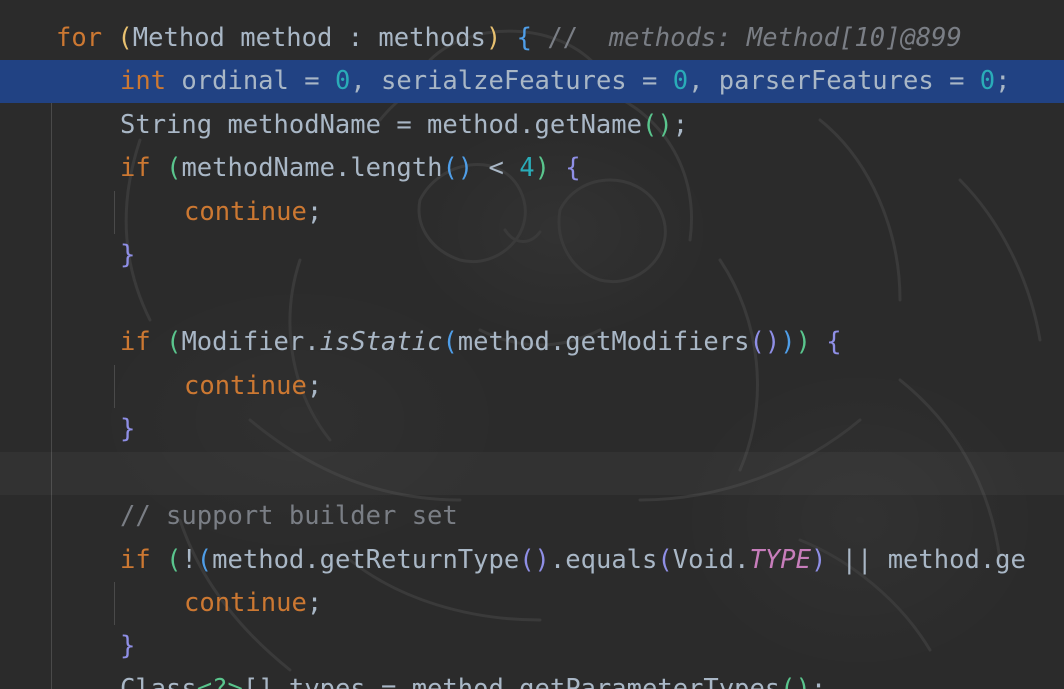  I want to click on code-token: [] types = method.getParameterTypes, so click(511, 681).